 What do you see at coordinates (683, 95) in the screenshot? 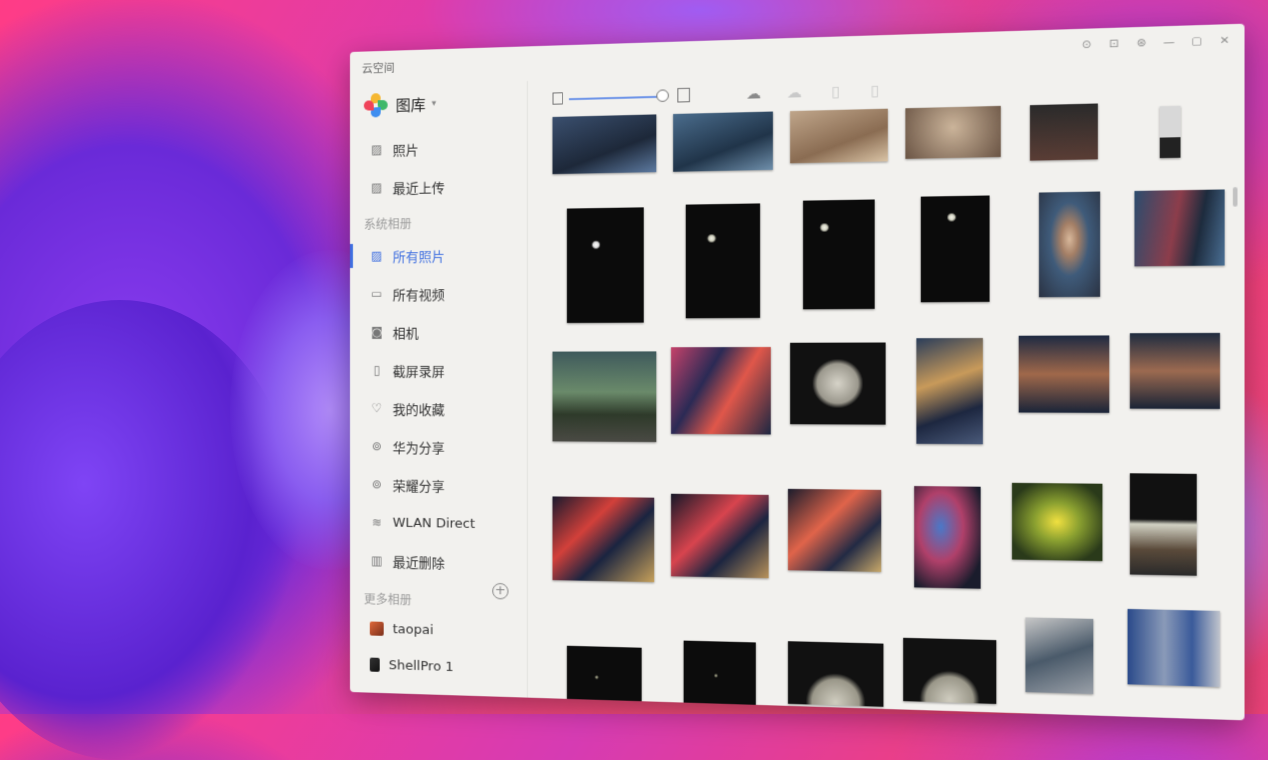
I see `zoom-in-icon` at bounding box center [683, 95].